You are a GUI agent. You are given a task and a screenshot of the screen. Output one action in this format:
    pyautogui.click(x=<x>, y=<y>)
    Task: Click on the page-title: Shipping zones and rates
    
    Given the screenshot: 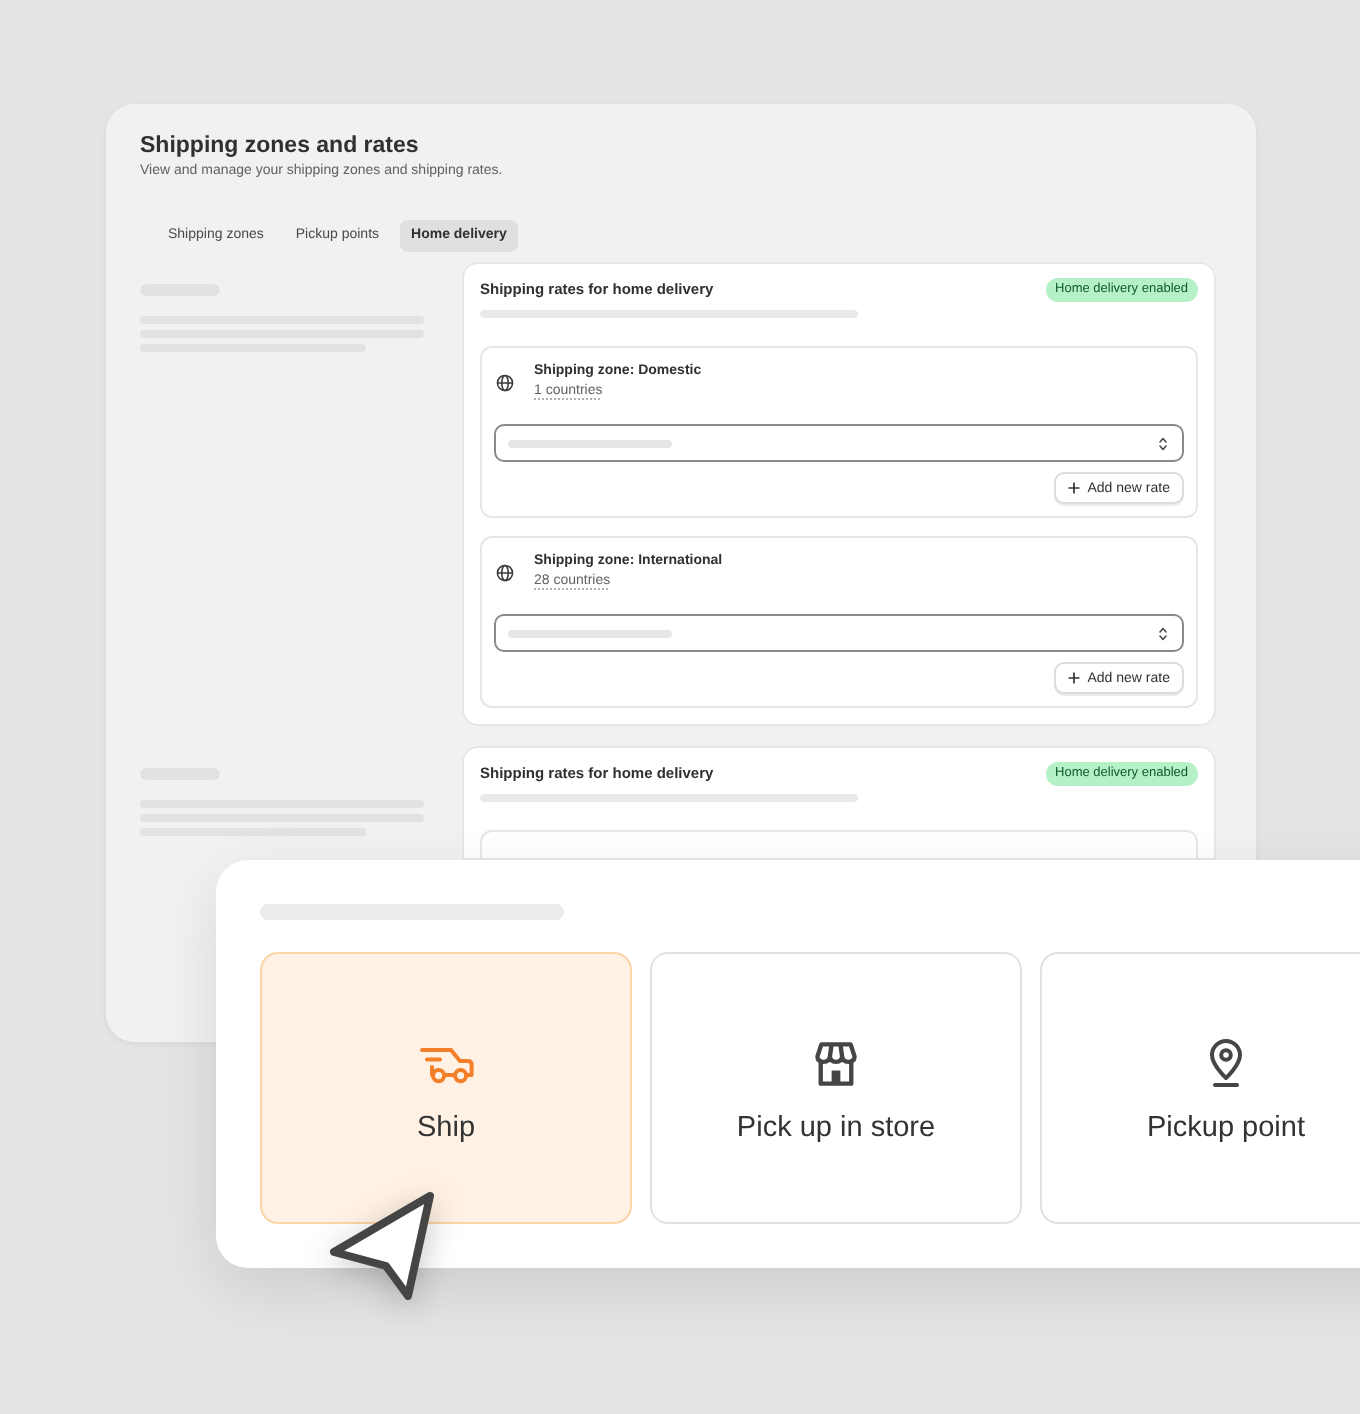 What is the action you would take?
    pyautogui.click(x=280, y=146)
    